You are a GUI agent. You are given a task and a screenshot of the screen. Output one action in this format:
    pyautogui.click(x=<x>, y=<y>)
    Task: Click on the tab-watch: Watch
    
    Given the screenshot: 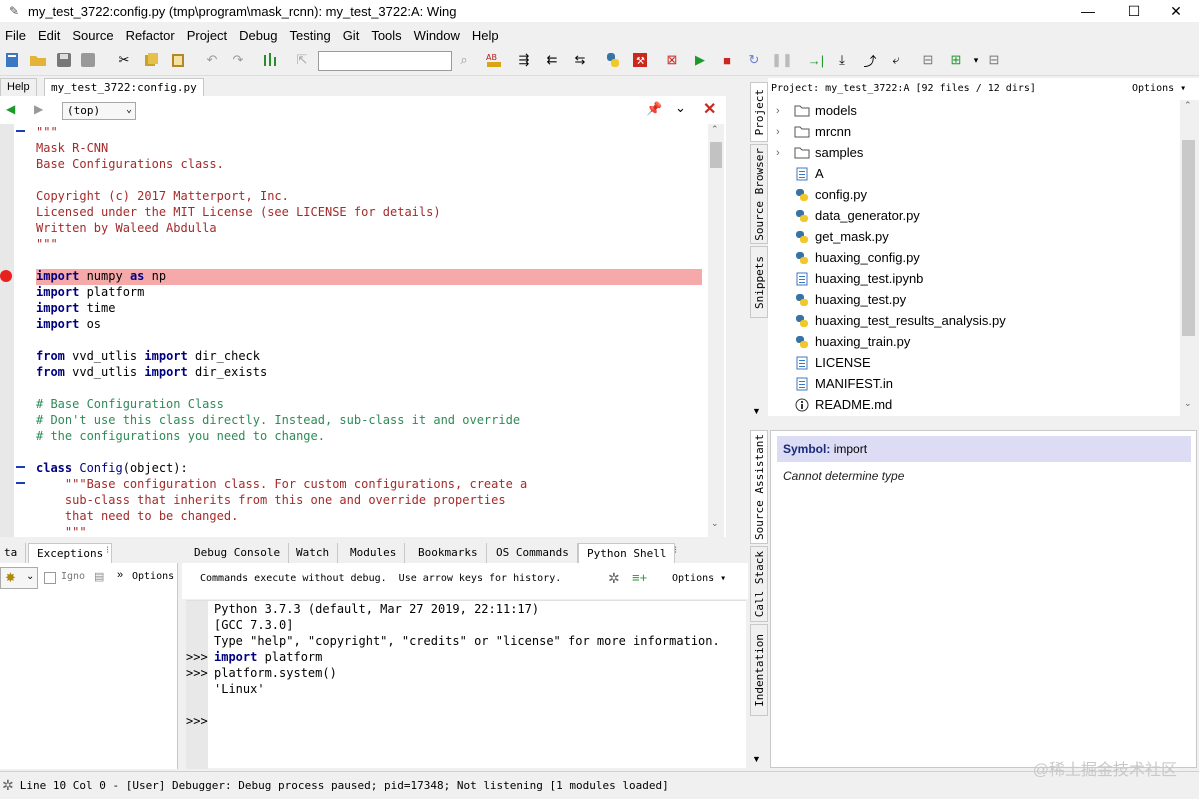 What is the action you would take?
    pyautogui.click(x=313, y=553)
    